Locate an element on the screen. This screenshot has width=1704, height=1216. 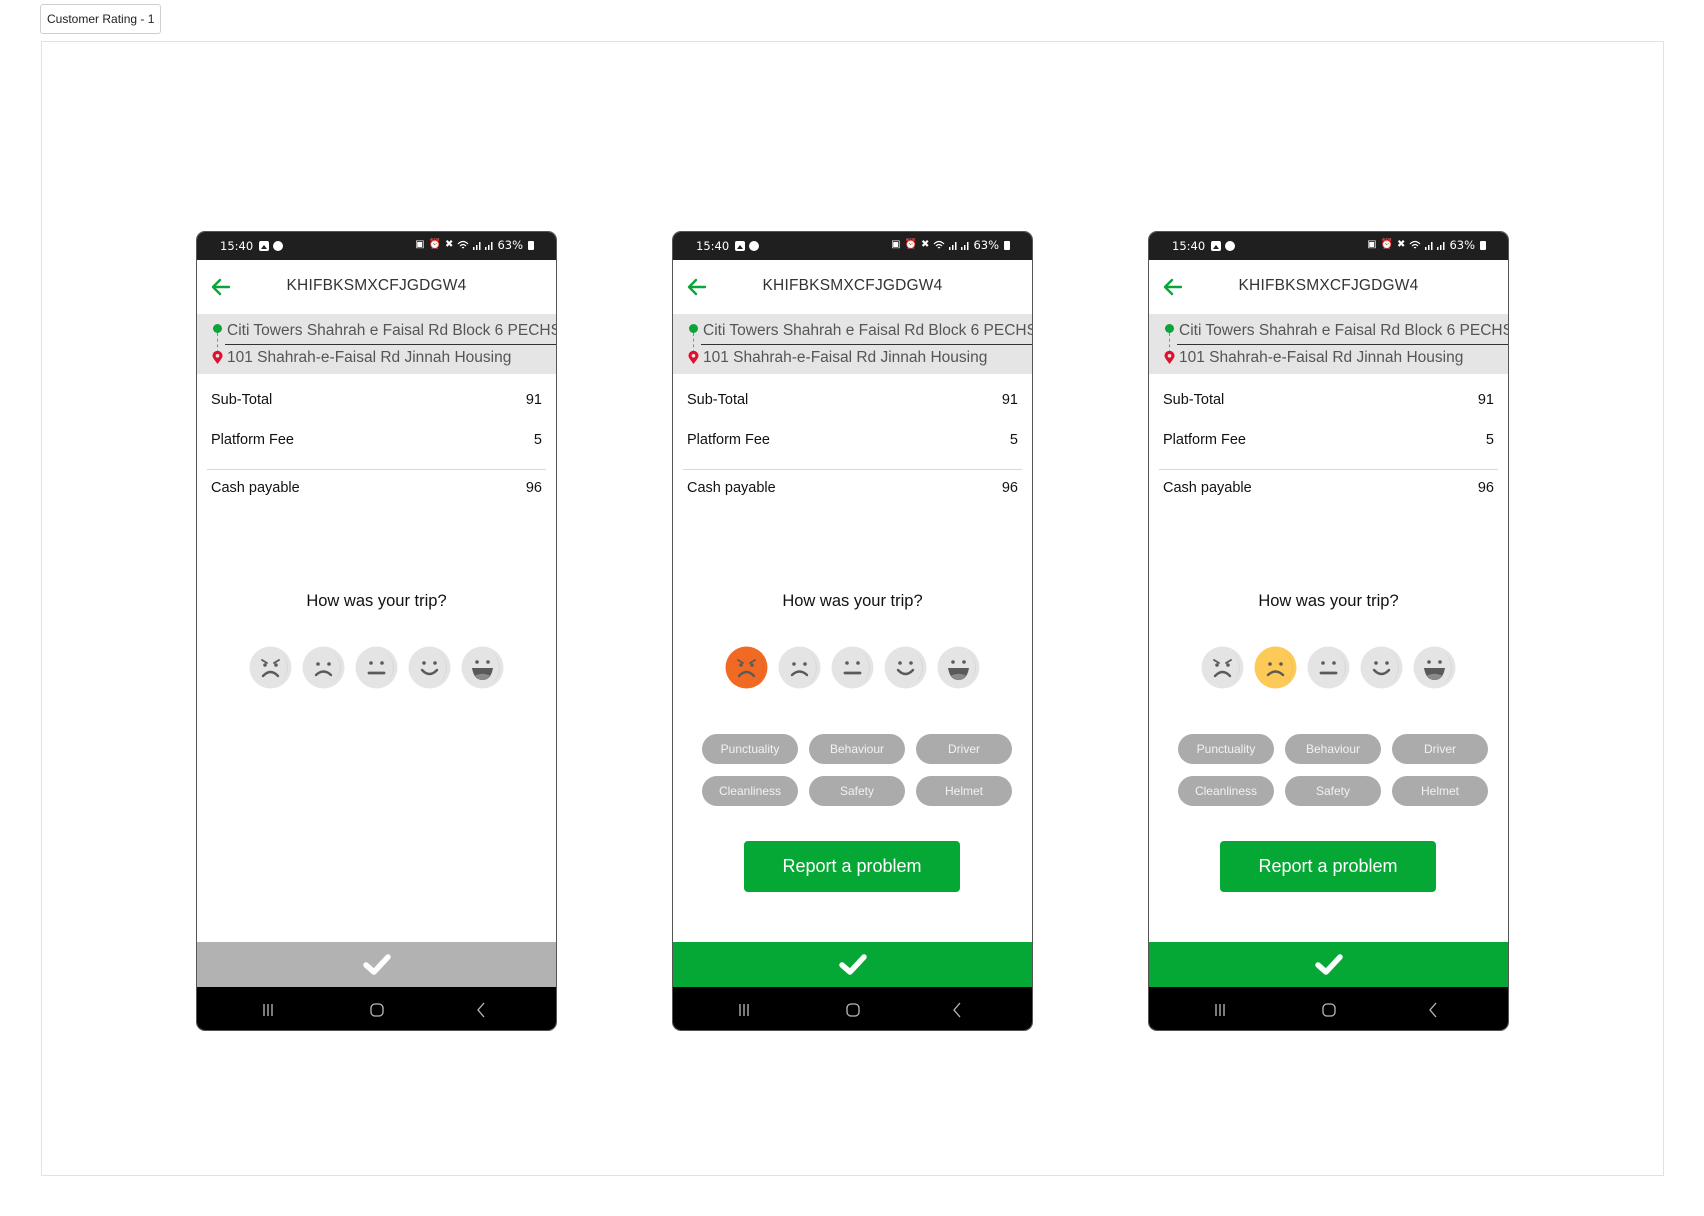
fare-row-platform-fee: Platform Fee 5 is located at coordinates (1328, 440).